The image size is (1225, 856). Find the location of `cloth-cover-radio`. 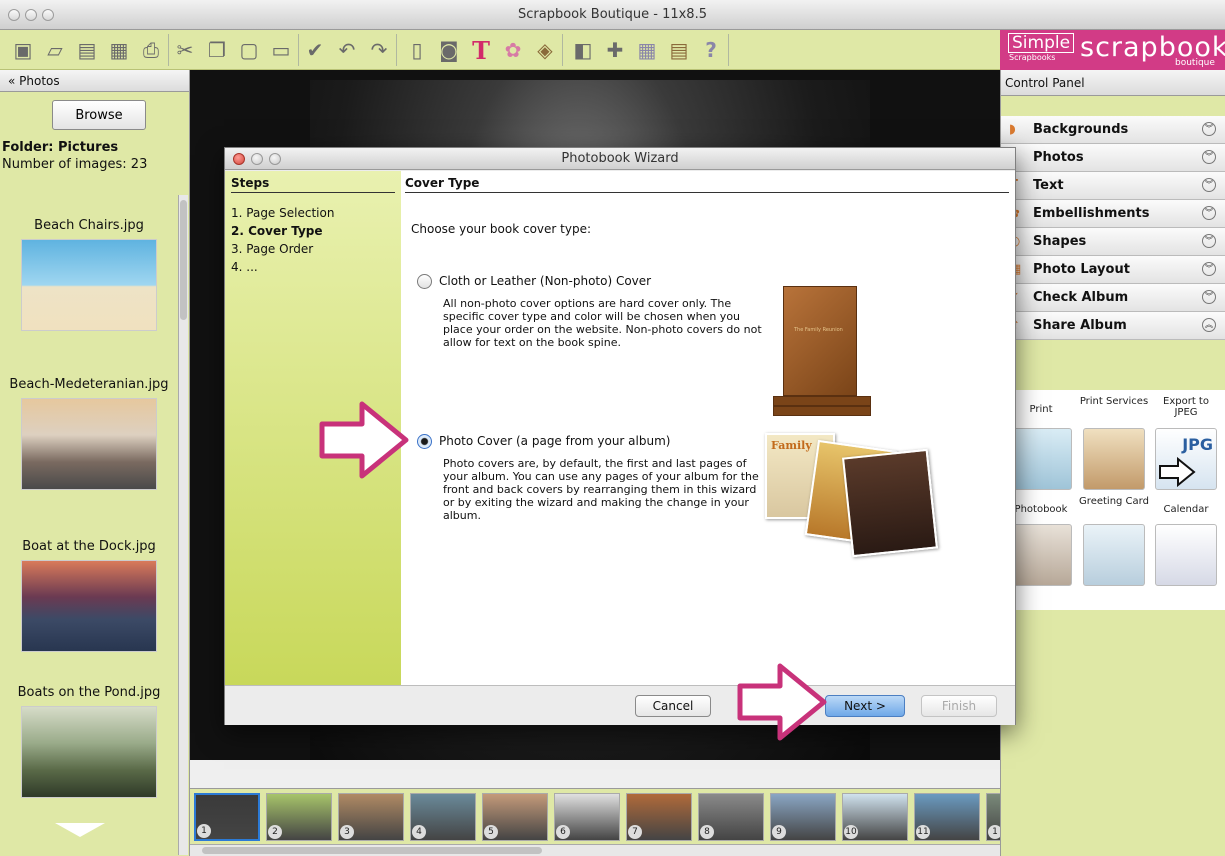

cloth-cover-radio is located at coordinates (424, 281).